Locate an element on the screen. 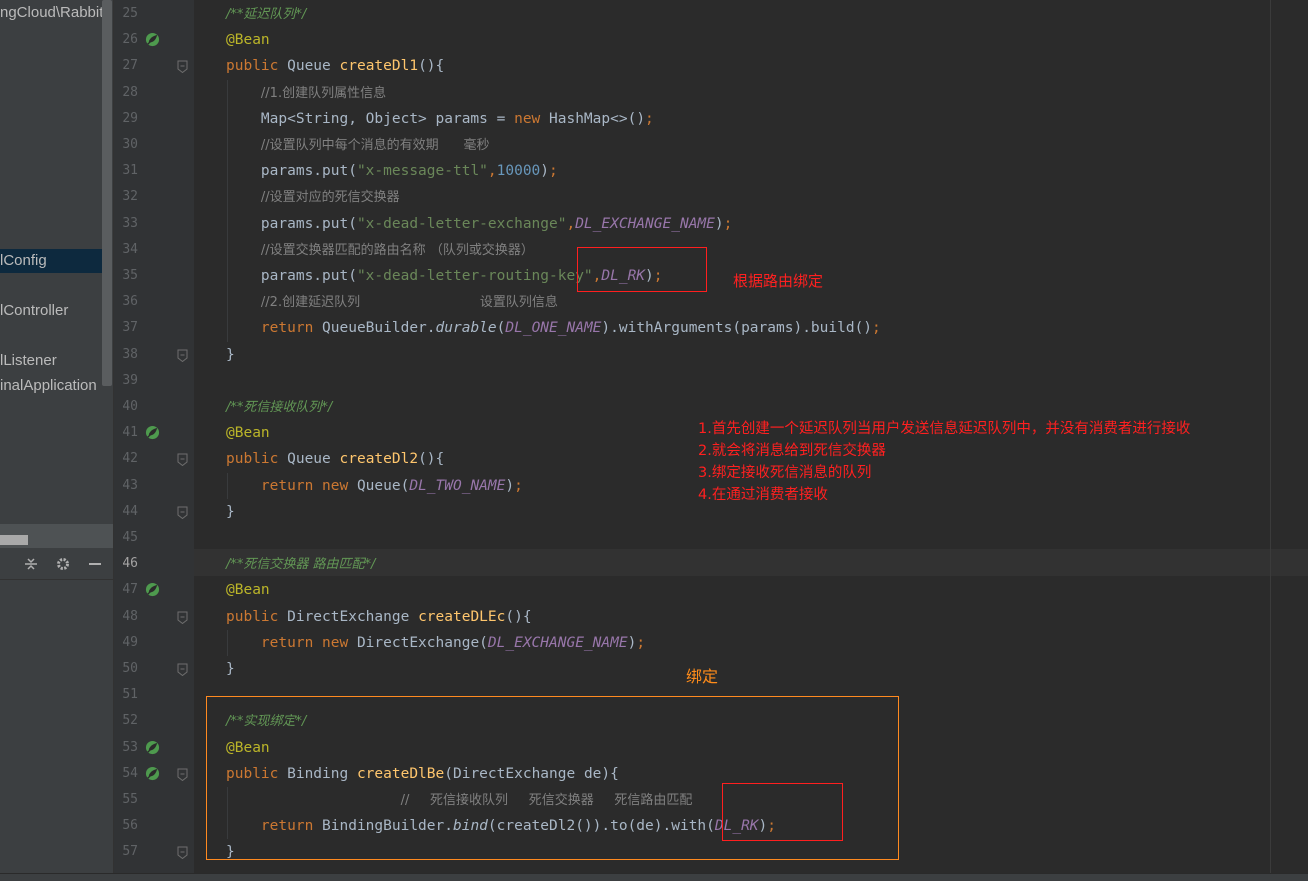 Image resolution: width=1308 pixels, height=881 pixels. gutter-row: 30 is located at coordinates (154, 145).